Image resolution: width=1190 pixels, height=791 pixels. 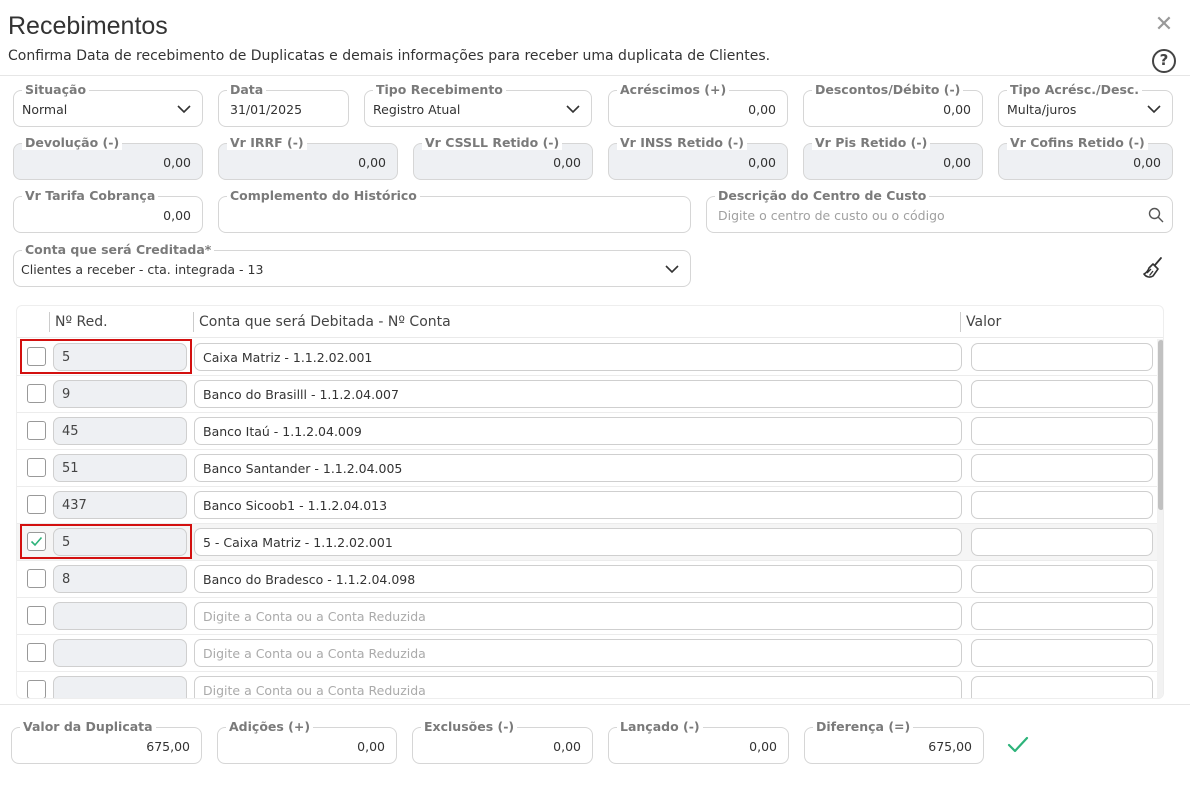 What do you see at coordinates (492, 142) in the screenshot?
I see `vr-csll-label: Vr CSSLL Retido (-)` at bounding box center [492, 142].